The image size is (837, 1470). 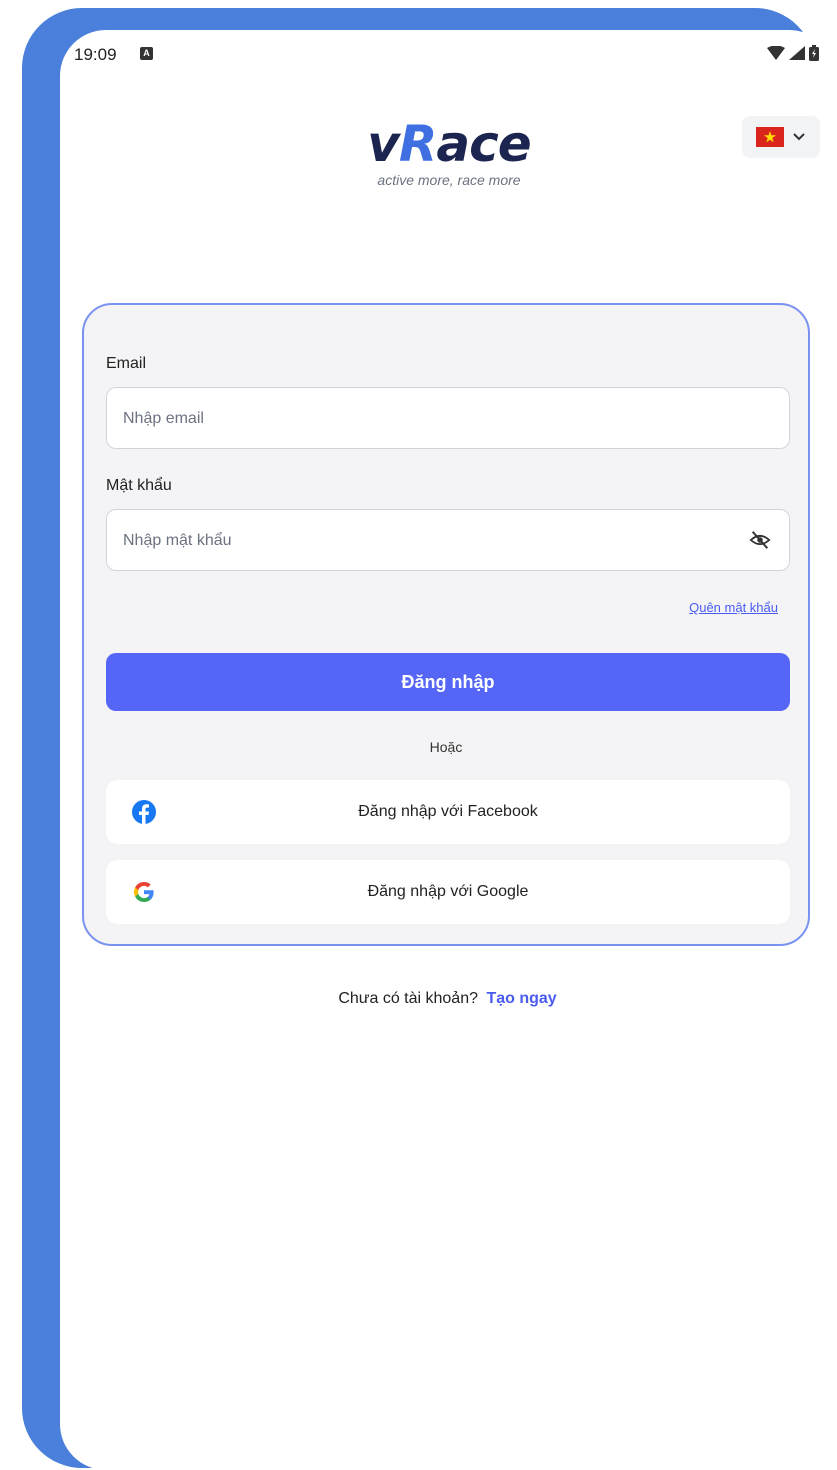 I want to click on facebook-login-button: Đăng nhập với Facebook, so click(x=448, y=812).